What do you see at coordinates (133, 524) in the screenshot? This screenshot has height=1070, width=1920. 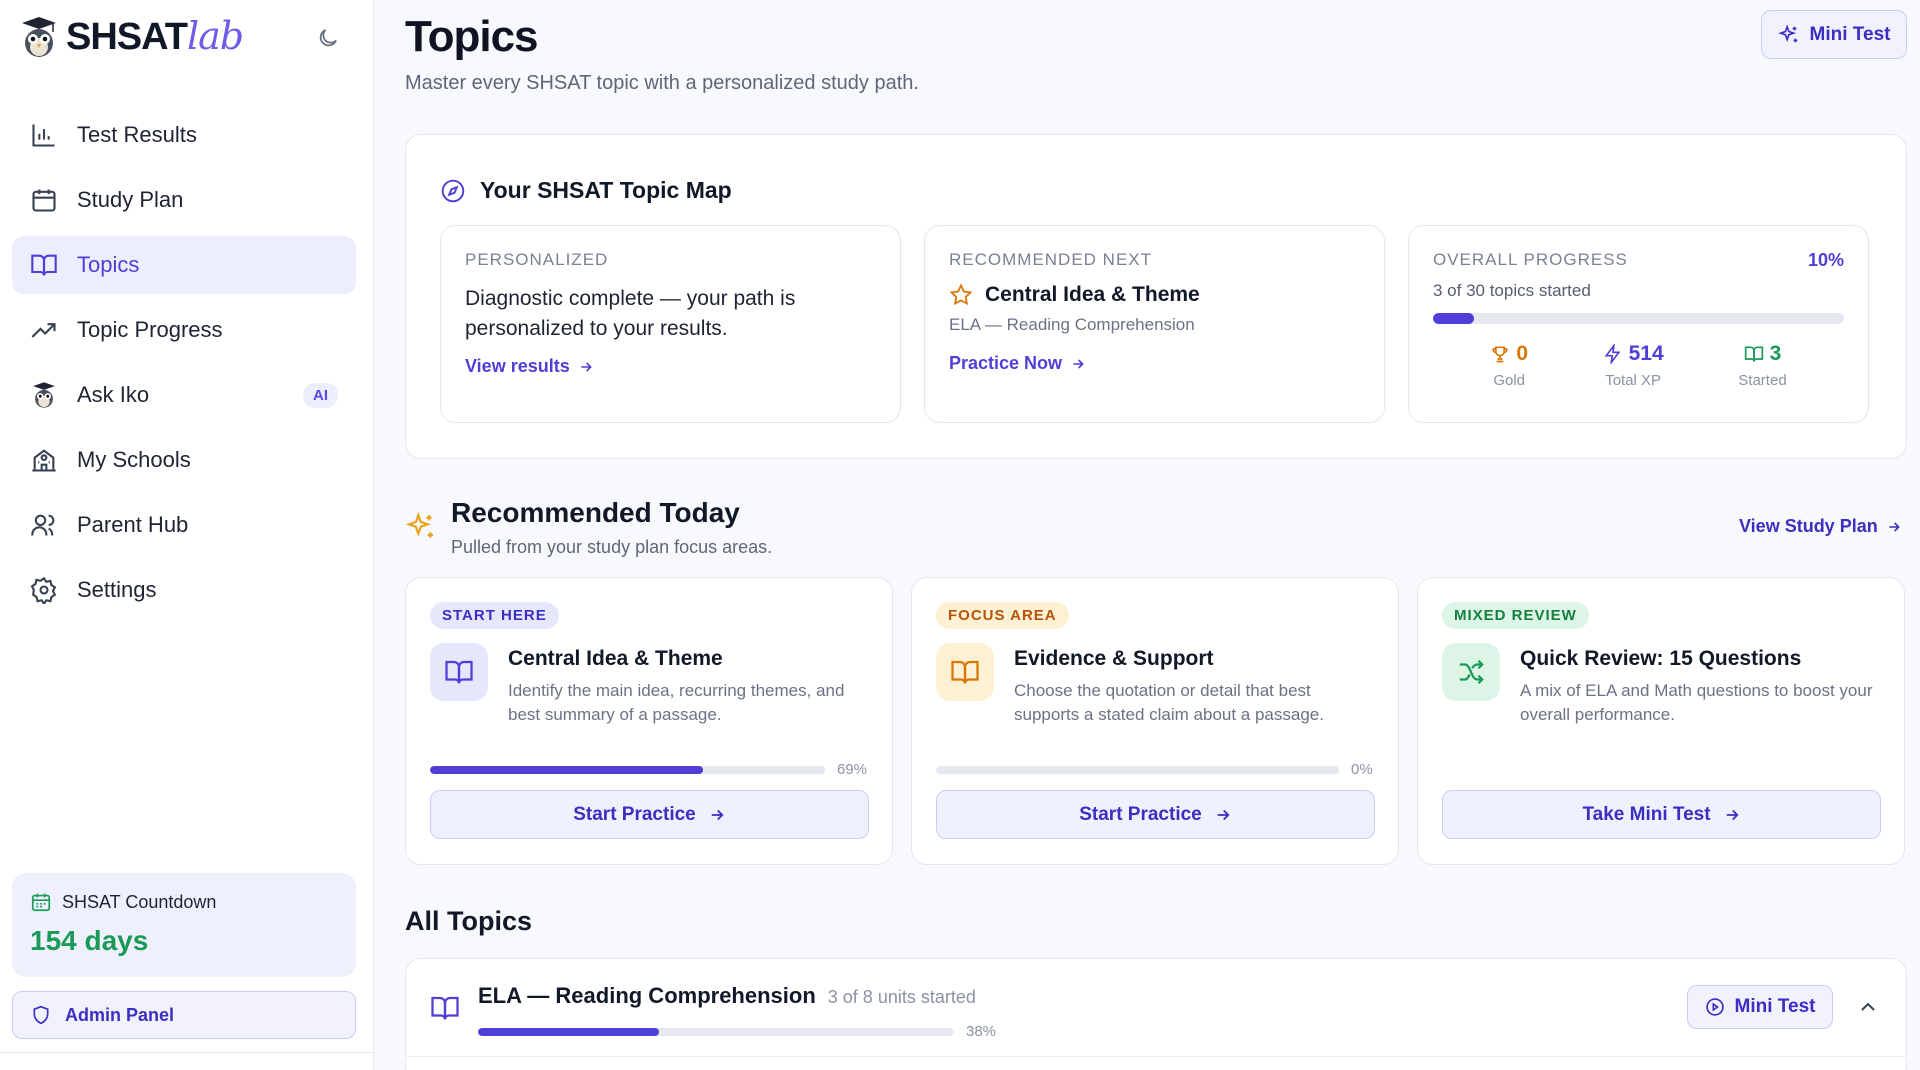 I see `sidebar-item-label: Parent Hub` at bounding box center [133, 524].